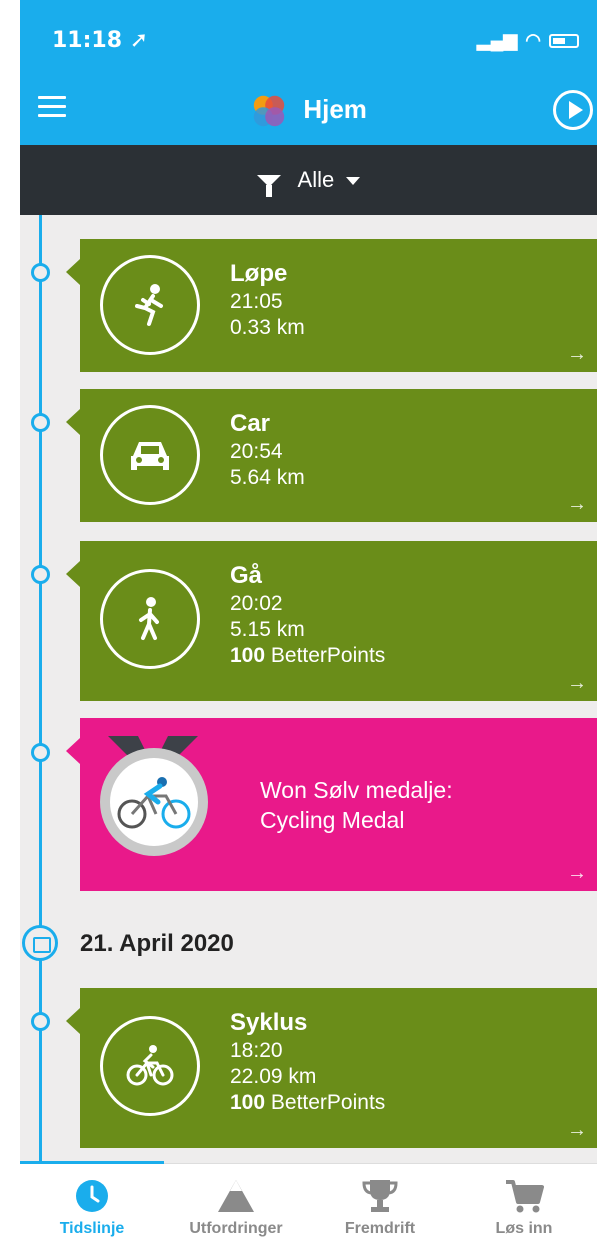 The image size is (597, 1256). I want to click on activity-title: Gå, so click(246, 575).